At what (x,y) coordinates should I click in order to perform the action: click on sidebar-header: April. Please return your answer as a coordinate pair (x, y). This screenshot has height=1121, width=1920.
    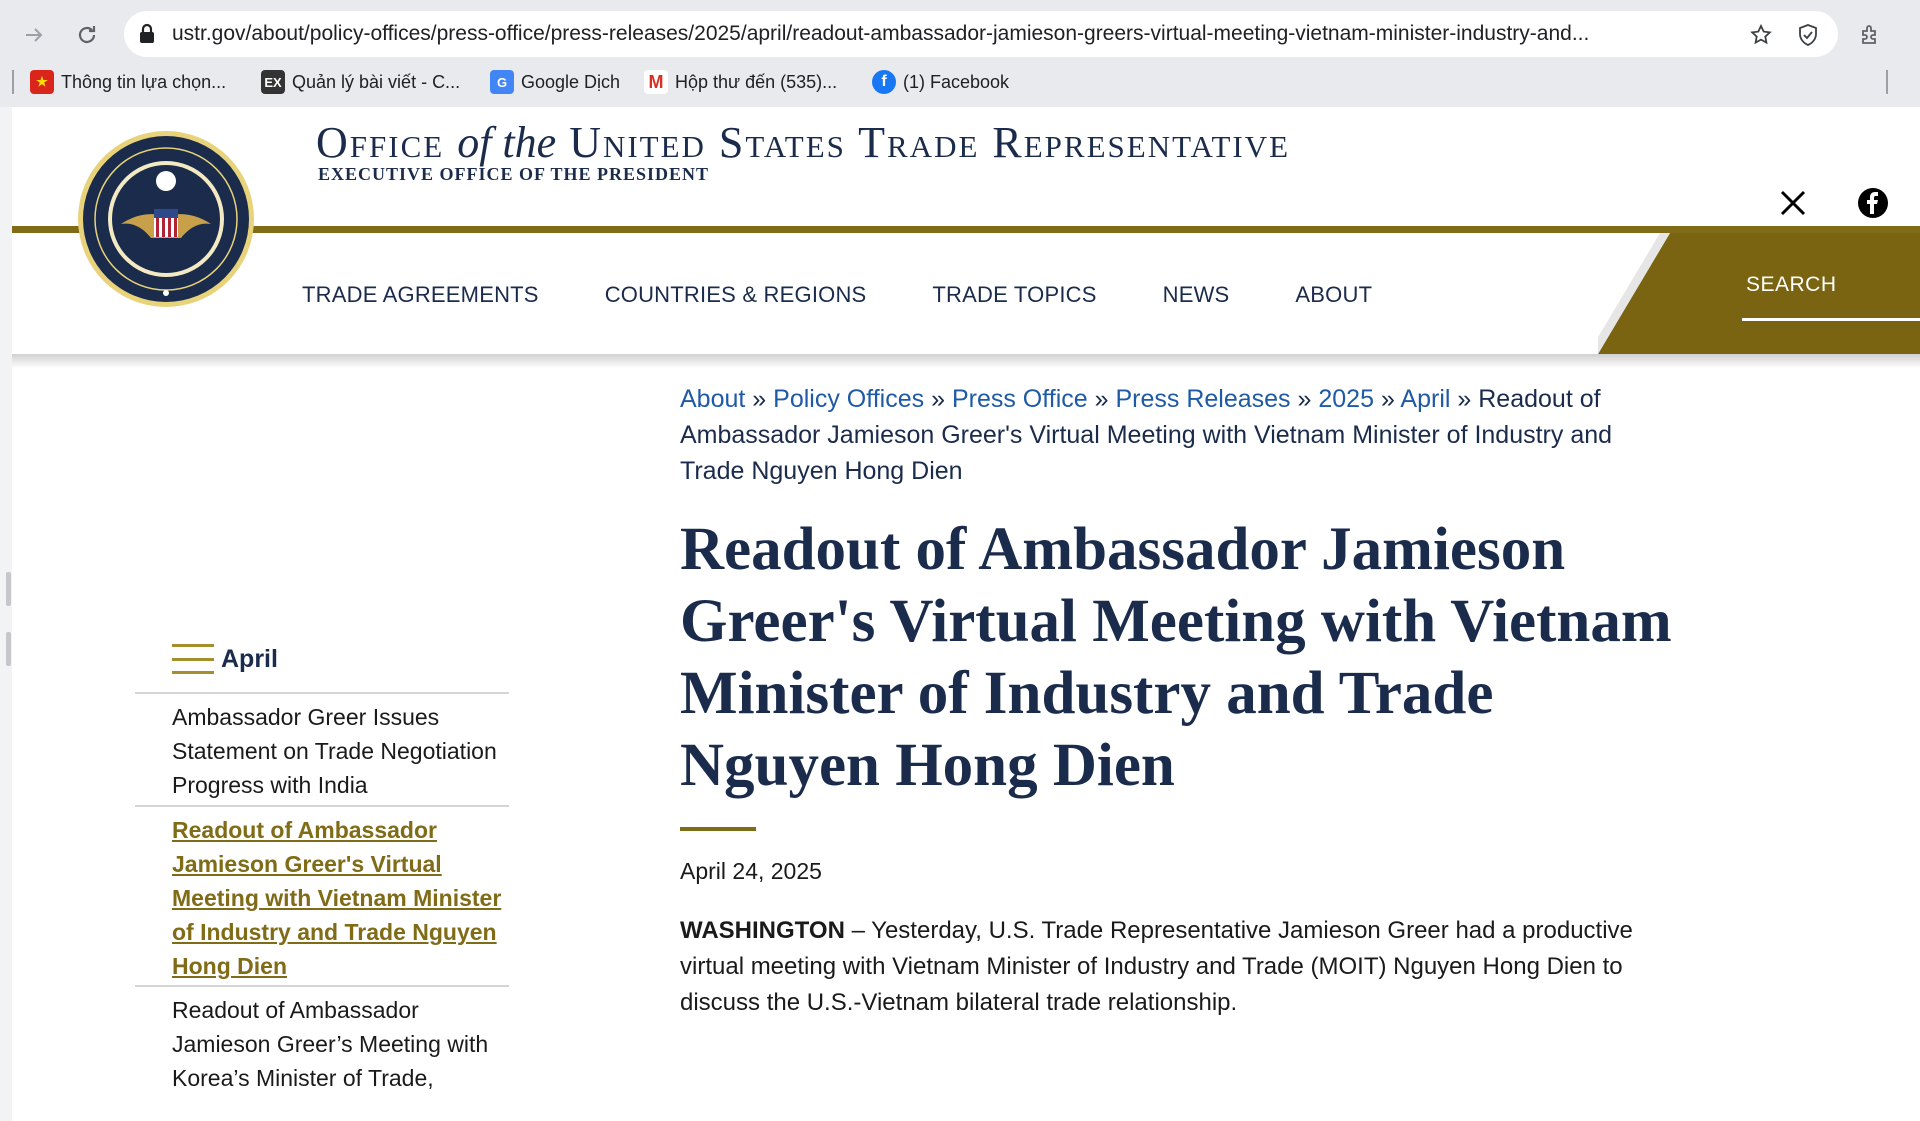
    Looking at the image, I should click on (225, 659).